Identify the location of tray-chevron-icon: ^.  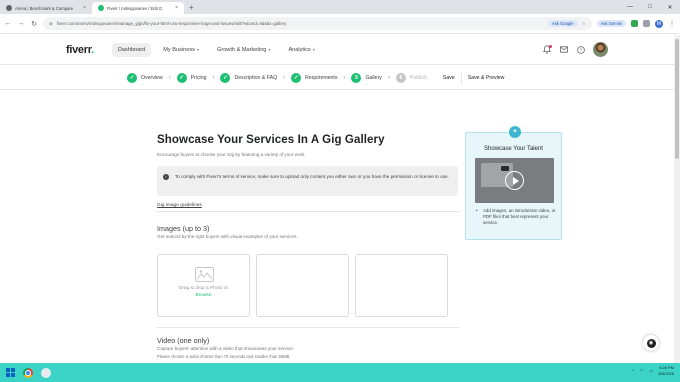
(633, 370).